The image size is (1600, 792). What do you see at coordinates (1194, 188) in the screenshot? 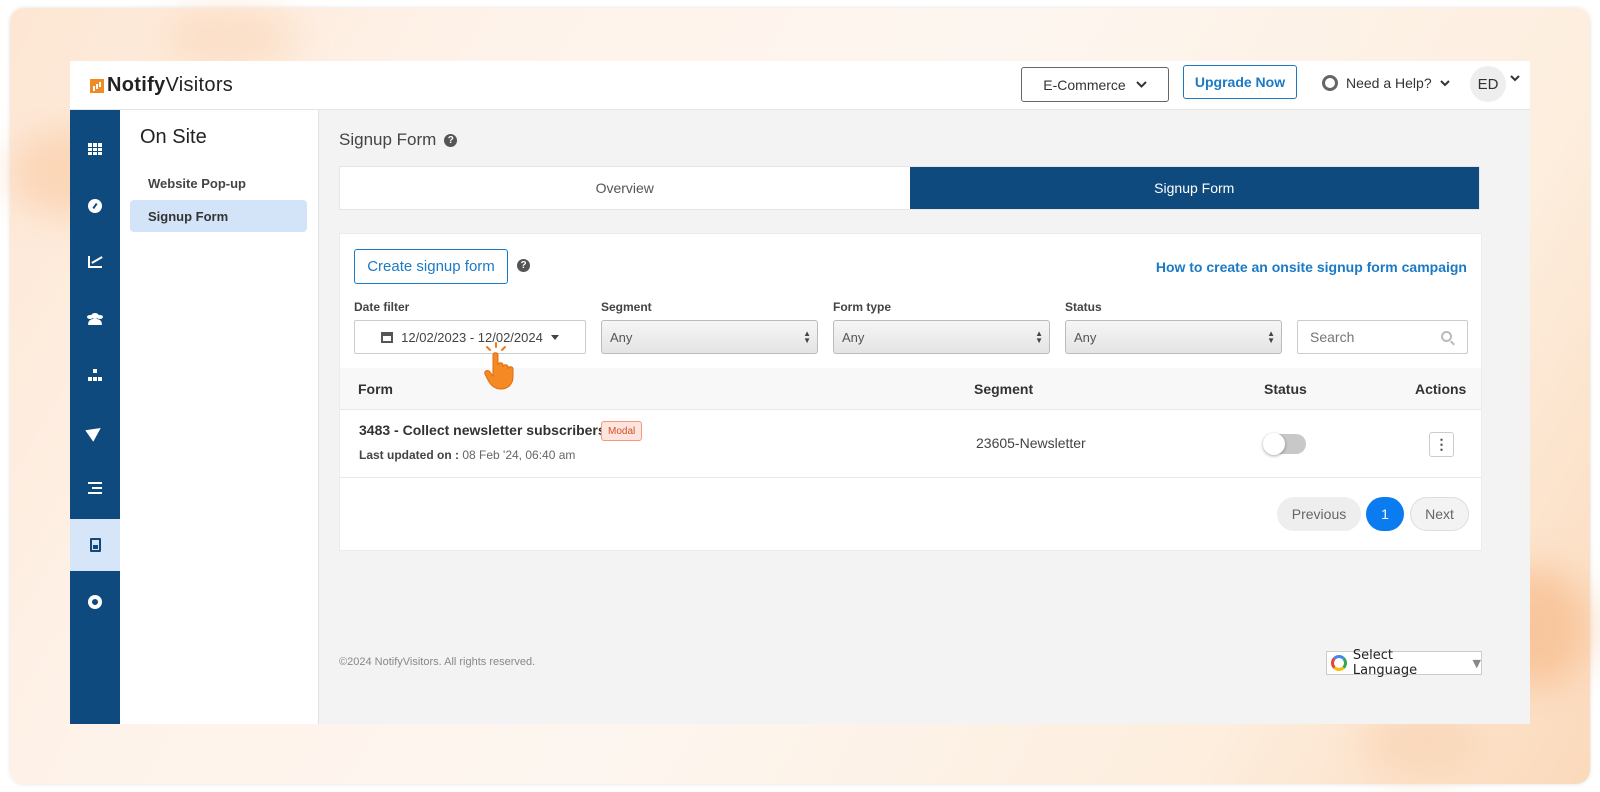
I see `tab-signup-form: Signup Form` at bounding box center [1194, 188].